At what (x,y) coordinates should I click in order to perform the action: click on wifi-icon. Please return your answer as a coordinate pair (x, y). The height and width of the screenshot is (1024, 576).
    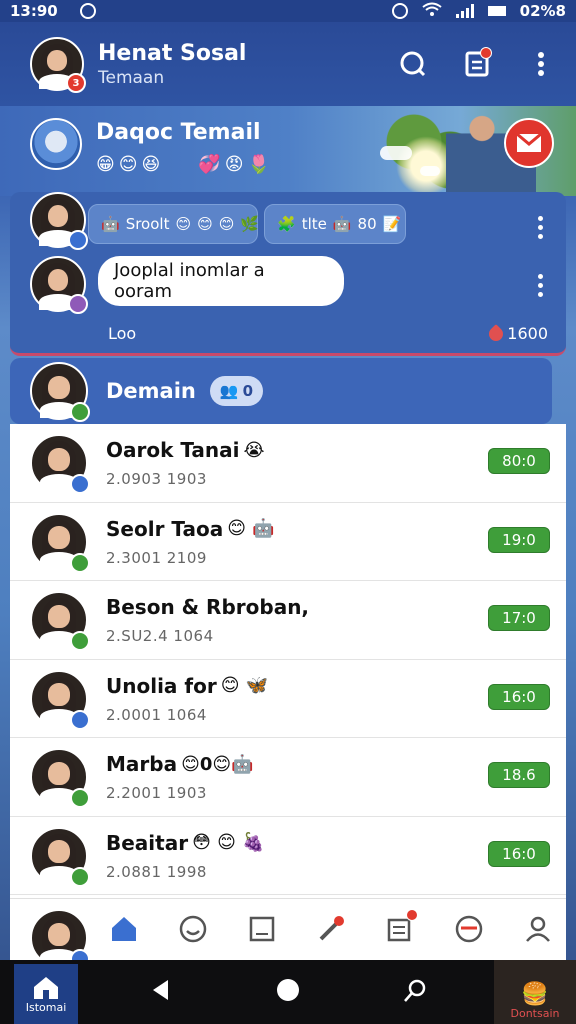
    Looking at the image, I should click on (432, 11).